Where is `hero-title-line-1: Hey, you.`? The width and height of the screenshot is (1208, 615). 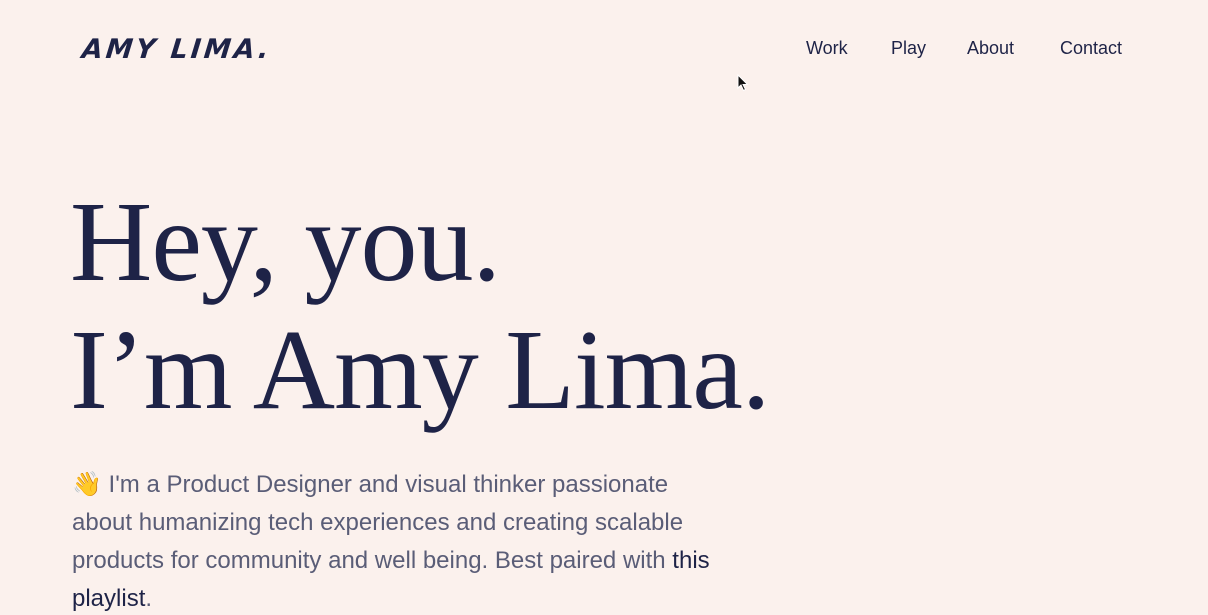
hero-title-line-1: Hey, you. is located at coordinates (285, 241).